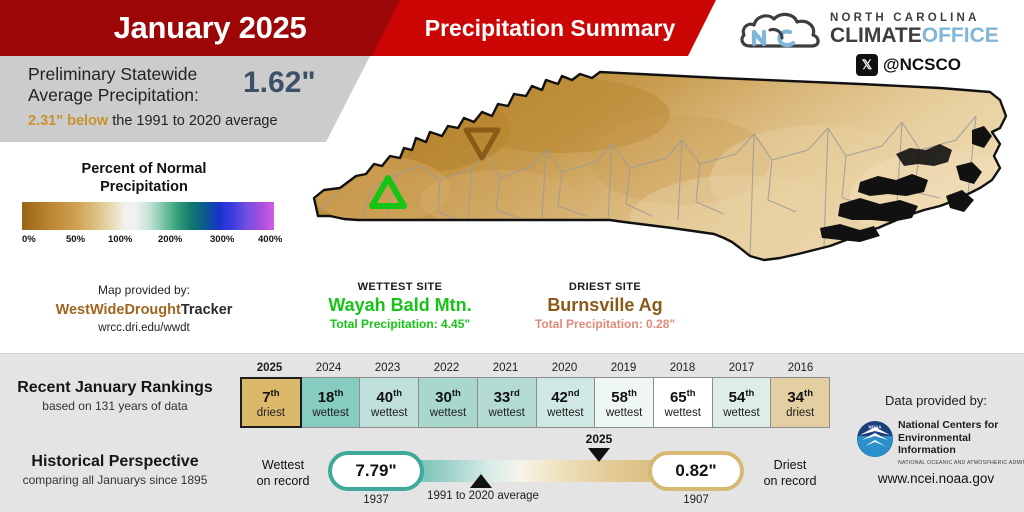 This screenshot has height=512, width=1024. Describe the element at coordinates (624, 412) in the screenshot. I see `ranking-word-2019: wettest` at that location.